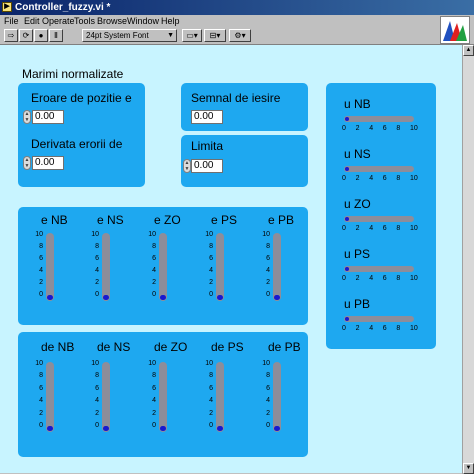 The width and height of the screenshot is (474, 474). I want to click on de-tank-scale: 10 8 6 4 2 0, so click(36, 396).